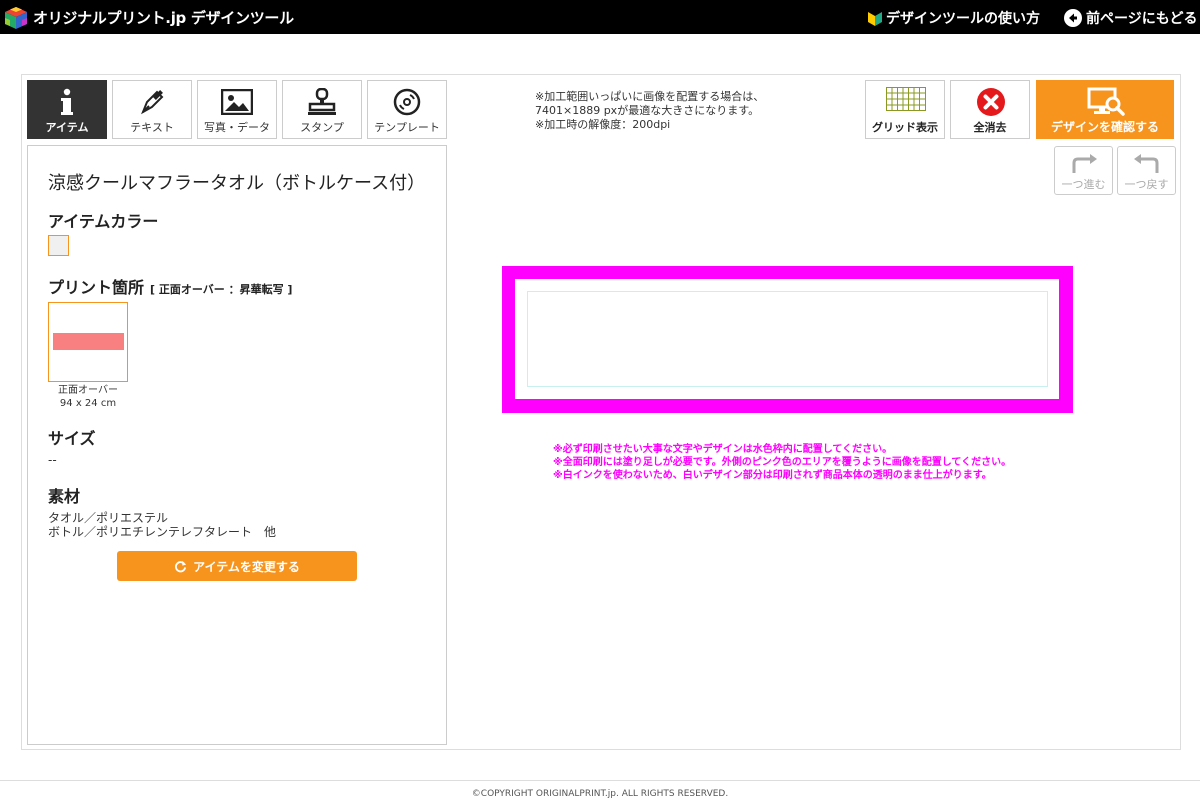 This screenshot has width=1200, height=800. I want to click on preview-monitor-icon, so click(1106, 101).